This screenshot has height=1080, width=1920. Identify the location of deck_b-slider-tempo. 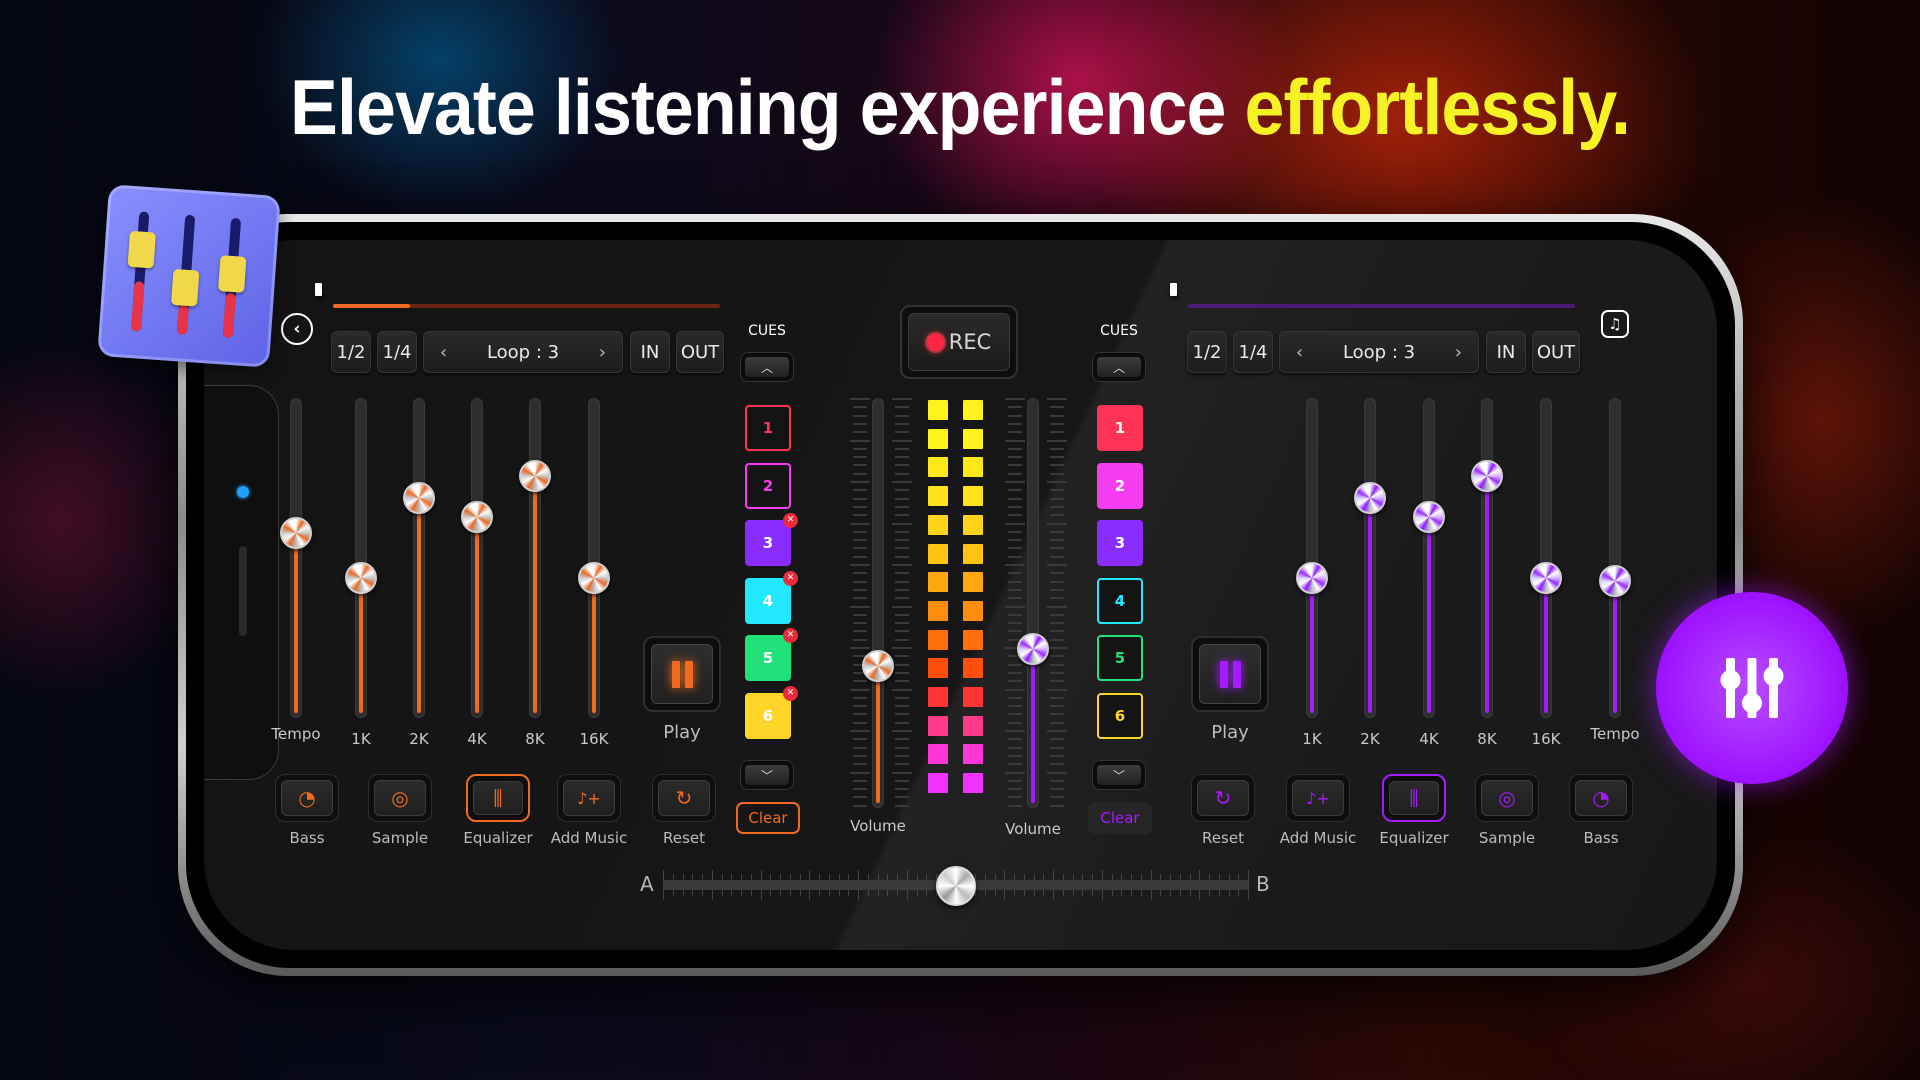
(1615, 558).